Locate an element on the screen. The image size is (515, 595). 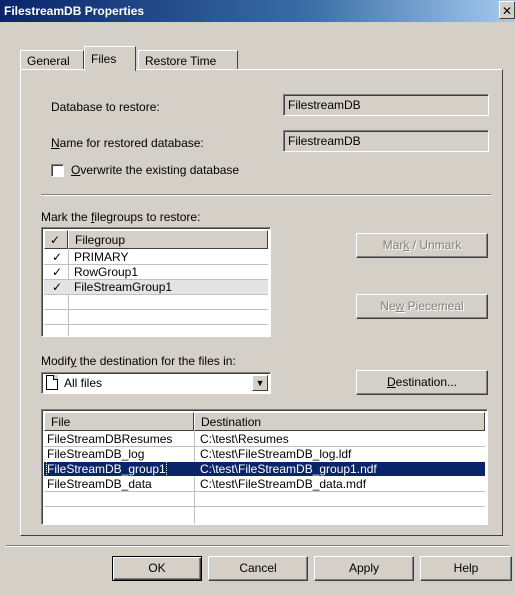
title-bar: FilestreamDB Properties ✕ is located at coordinates (257, 11).